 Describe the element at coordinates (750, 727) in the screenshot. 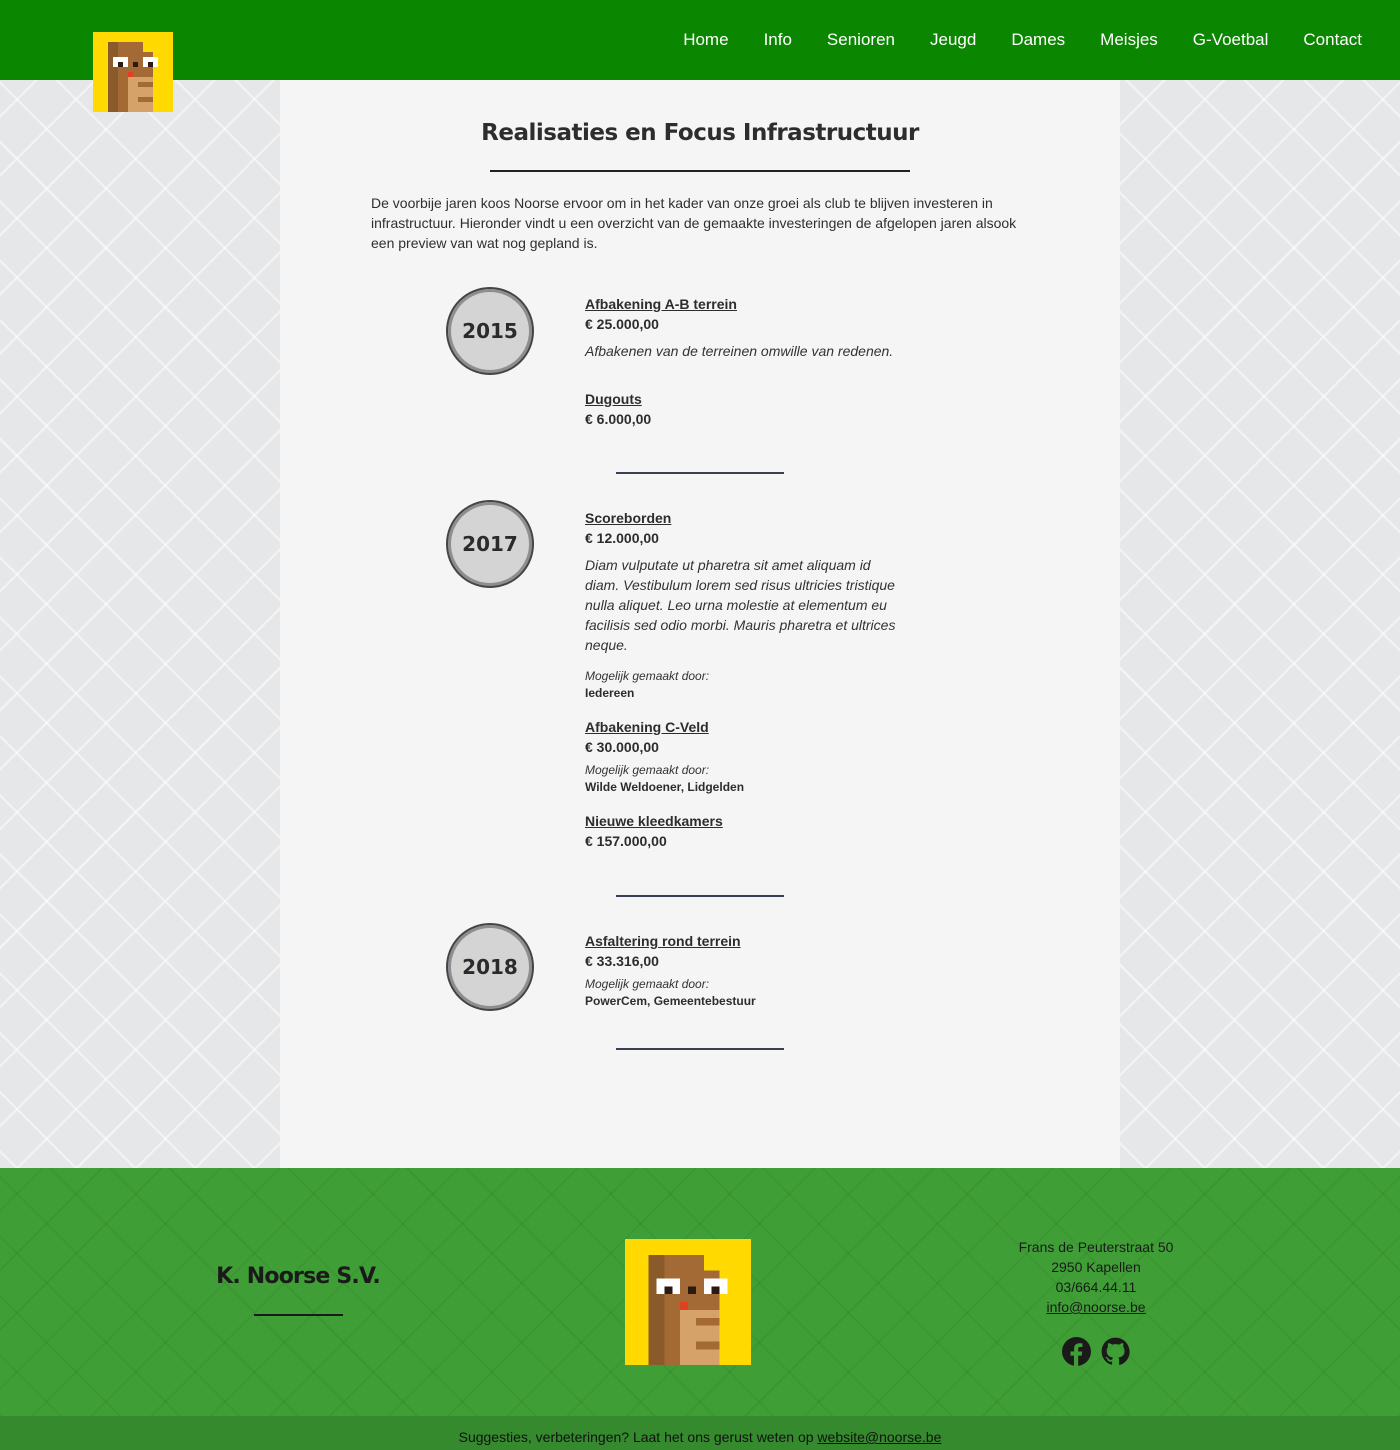

I see `item-title-link: Afbakening C-Veld` at that location.